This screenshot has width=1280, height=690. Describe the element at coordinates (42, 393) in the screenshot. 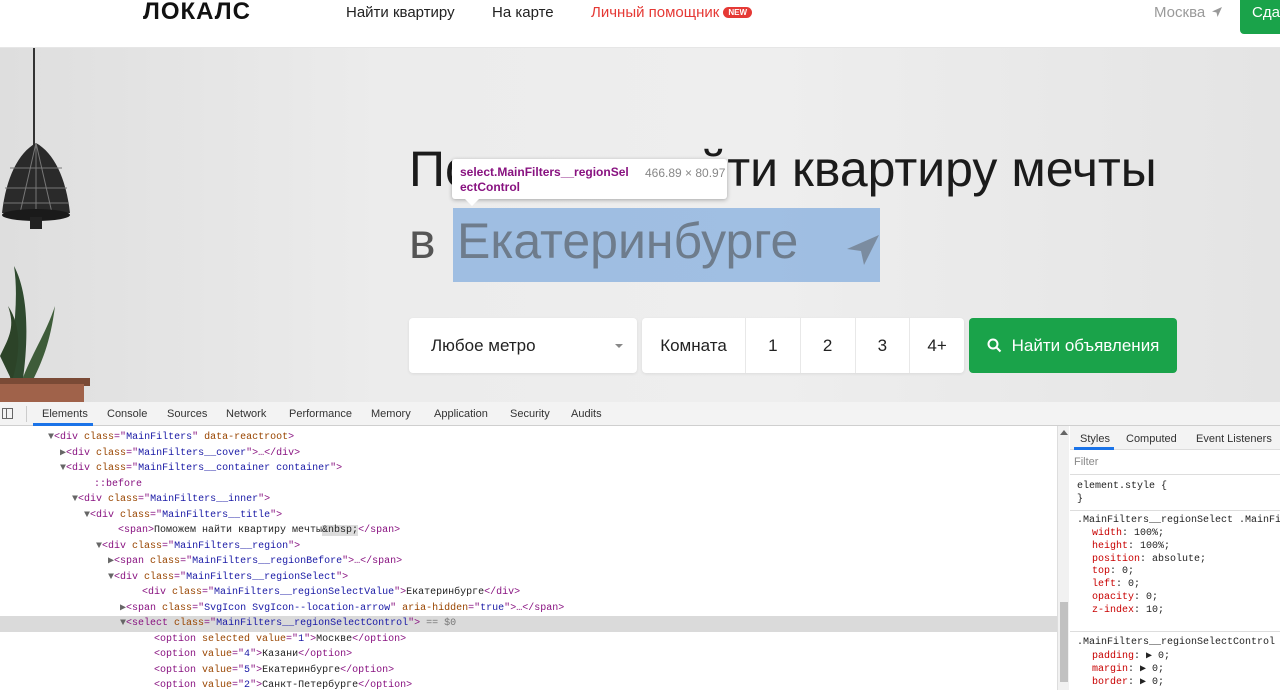

I see `shelf` at that location.